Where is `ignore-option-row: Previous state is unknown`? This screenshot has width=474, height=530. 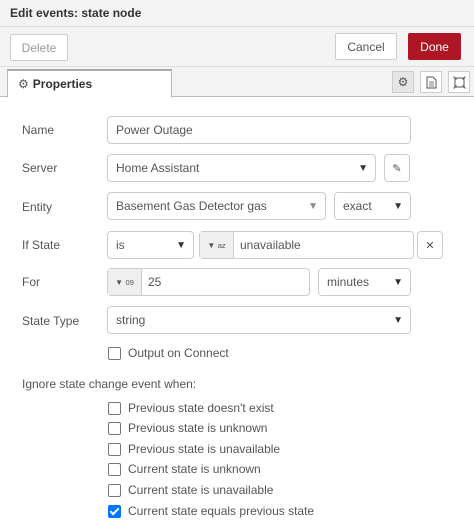 ignore-option-row: Previous state is unknown is located at coordinates (187, 428).